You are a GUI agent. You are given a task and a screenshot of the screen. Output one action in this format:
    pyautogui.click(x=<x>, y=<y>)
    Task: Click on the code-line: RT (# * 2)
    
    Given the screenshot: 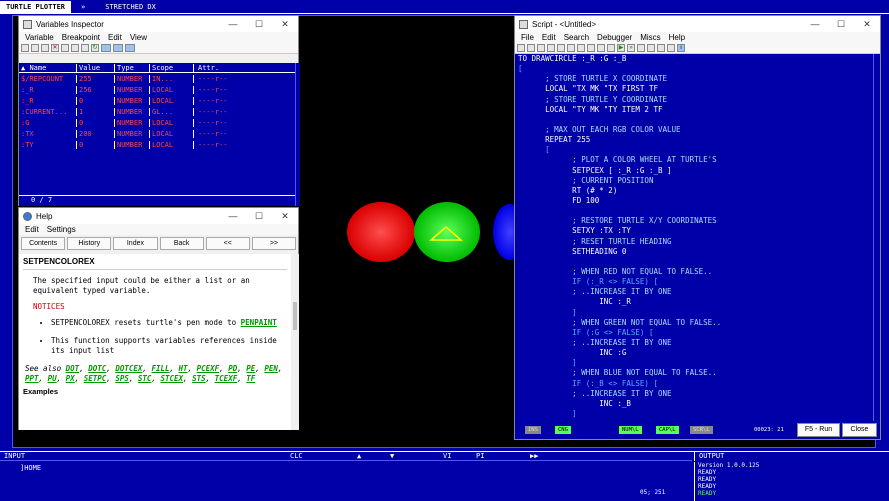 What is the action you would take?
    pyautogui.click(x=695, y=191)
    